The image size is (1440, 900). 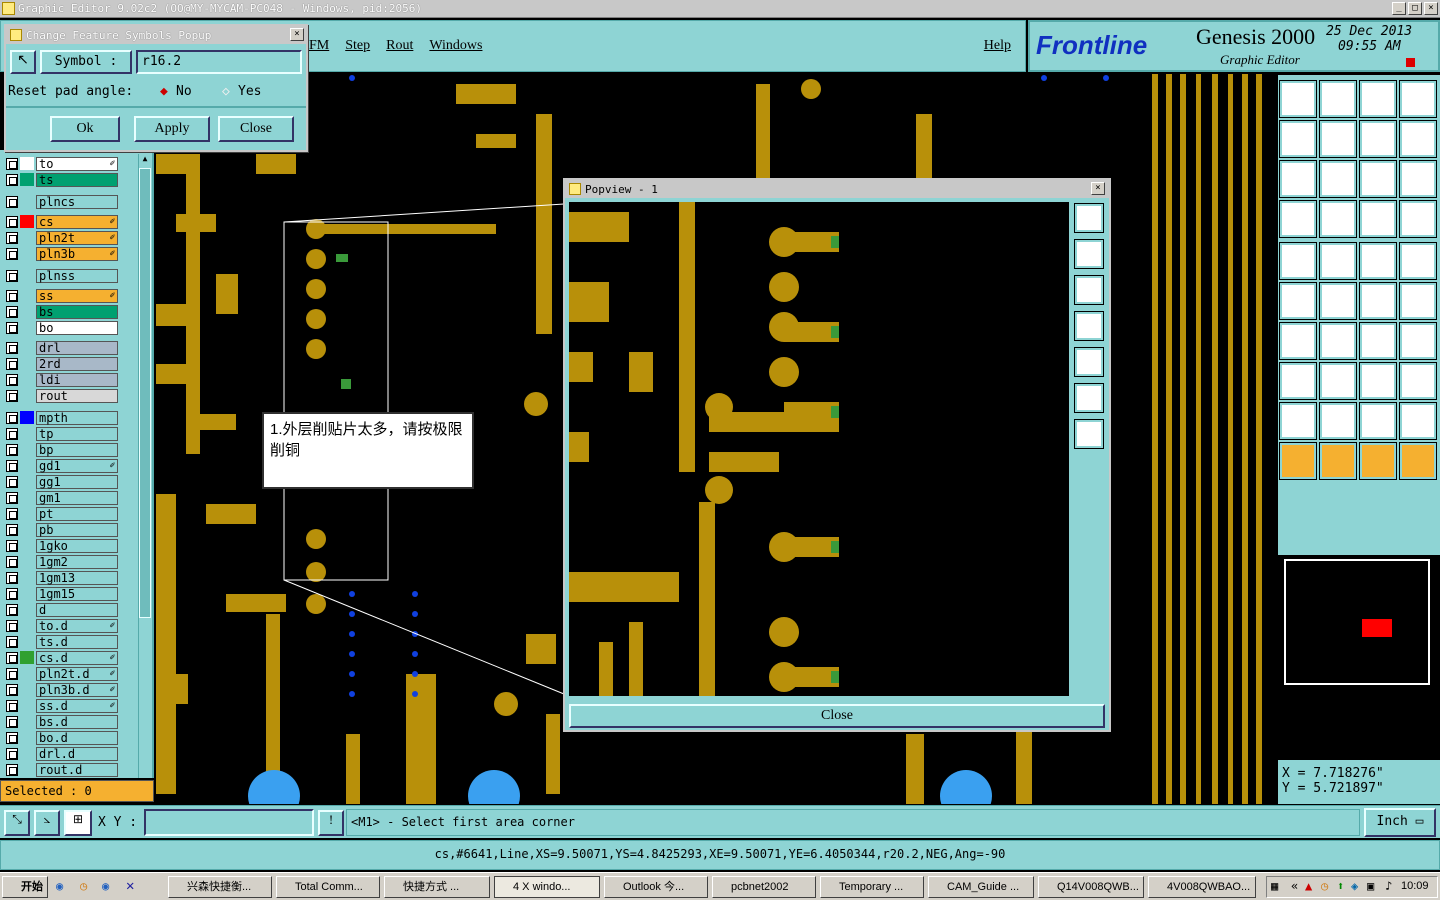 What do you see at coordinates (77, 593) in the screenshot?
I see `layer-name: 1gm15` at bounding box center [77, 593].